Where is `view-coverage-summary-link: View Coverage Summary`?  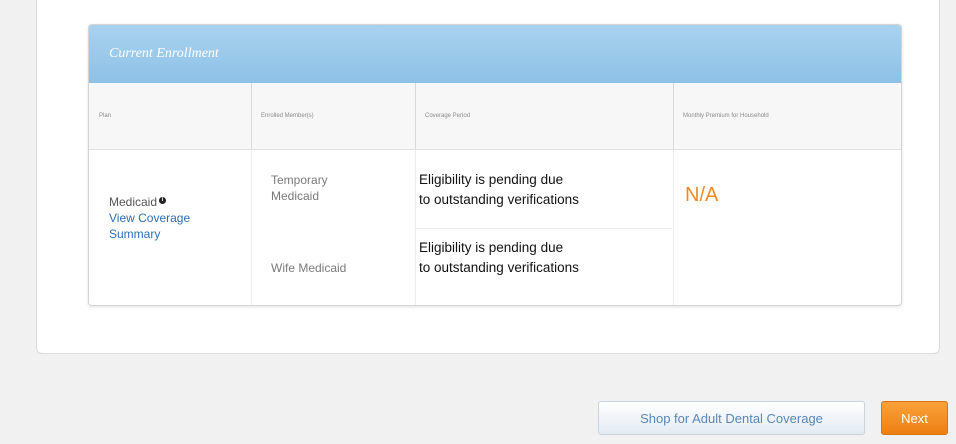
view-coverage-summary-link: View Coverage Summary is located at coordinates (169, 226).